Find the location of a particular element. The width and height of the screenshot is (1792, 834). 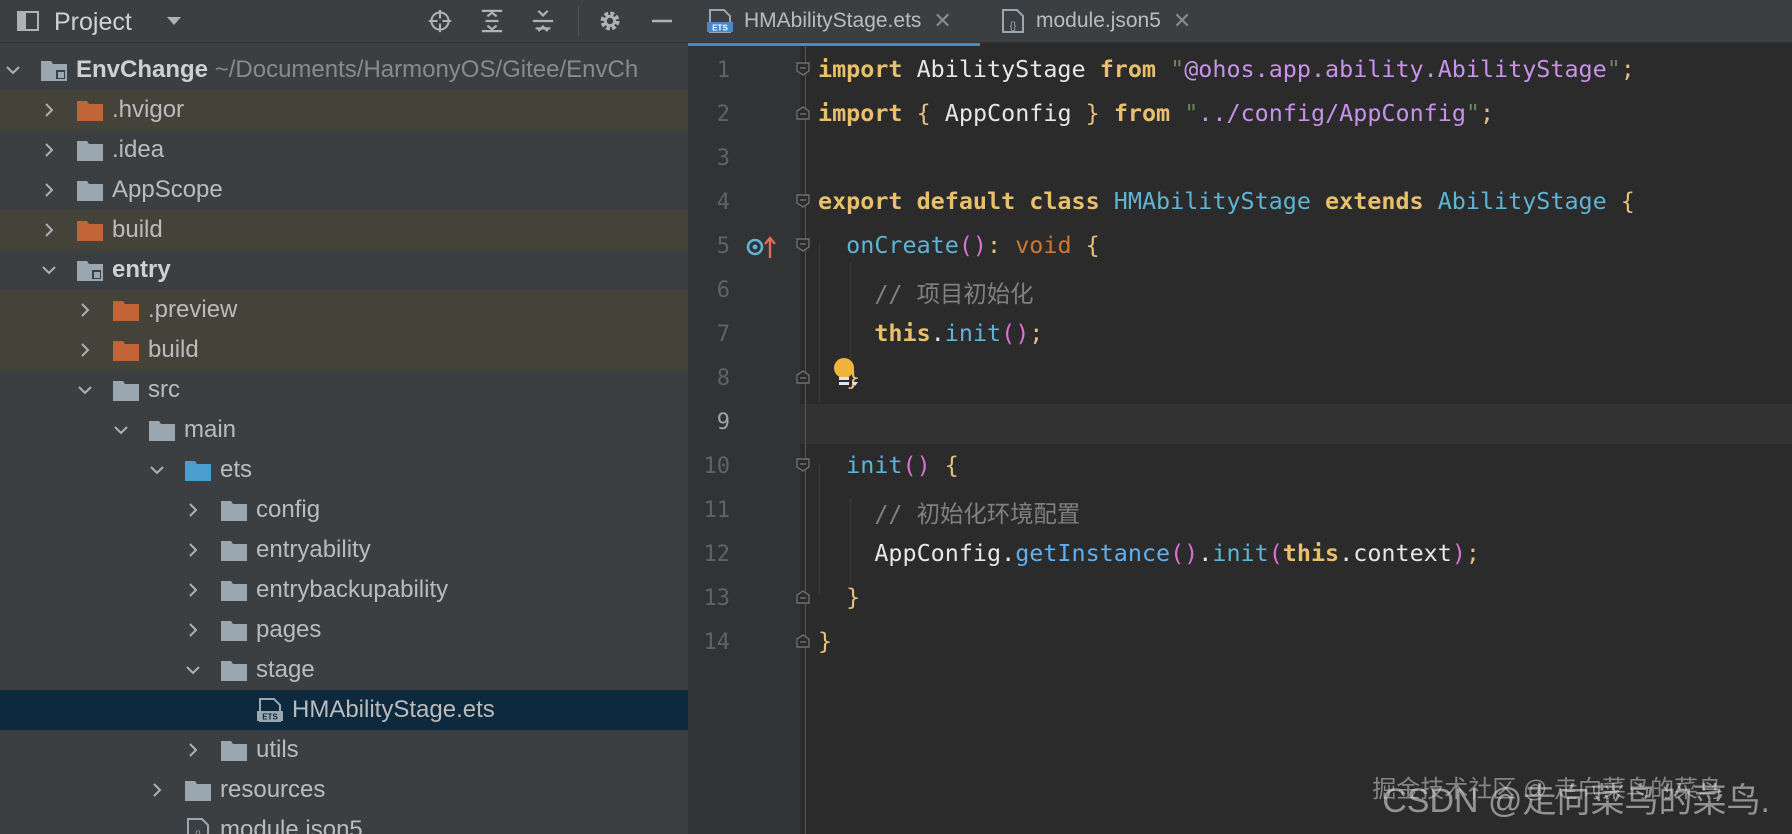

lightbulb-icon is located at coordinates (847, 373).